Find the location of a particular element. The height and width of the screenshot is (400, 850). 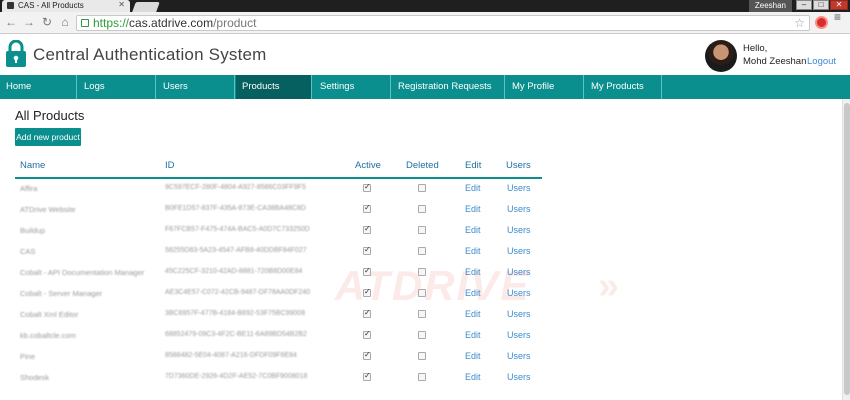

product-name: kb.cobaltcle.com is located at coordinates (48, 335).